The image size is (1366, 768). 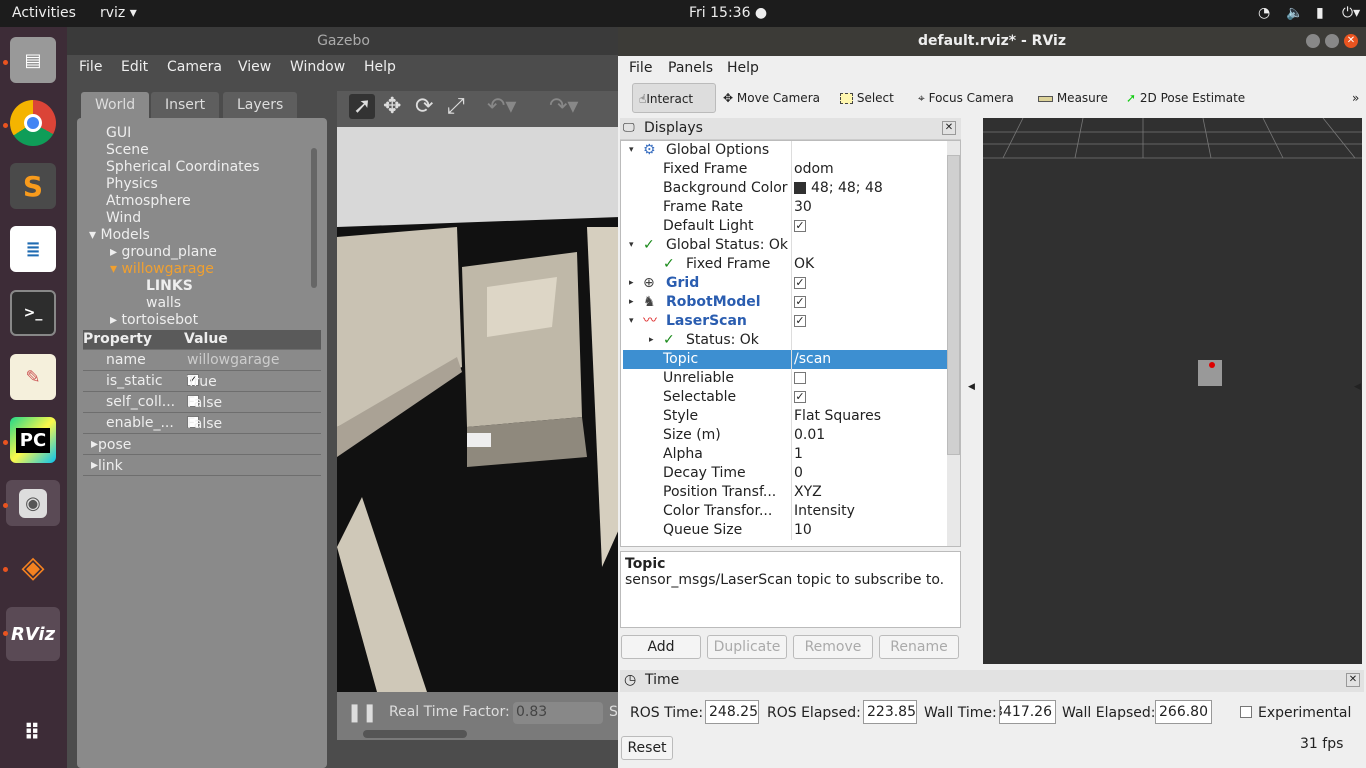 I want to click on display-row: Color Transfor... Intensity, so click(x=786, y=511).